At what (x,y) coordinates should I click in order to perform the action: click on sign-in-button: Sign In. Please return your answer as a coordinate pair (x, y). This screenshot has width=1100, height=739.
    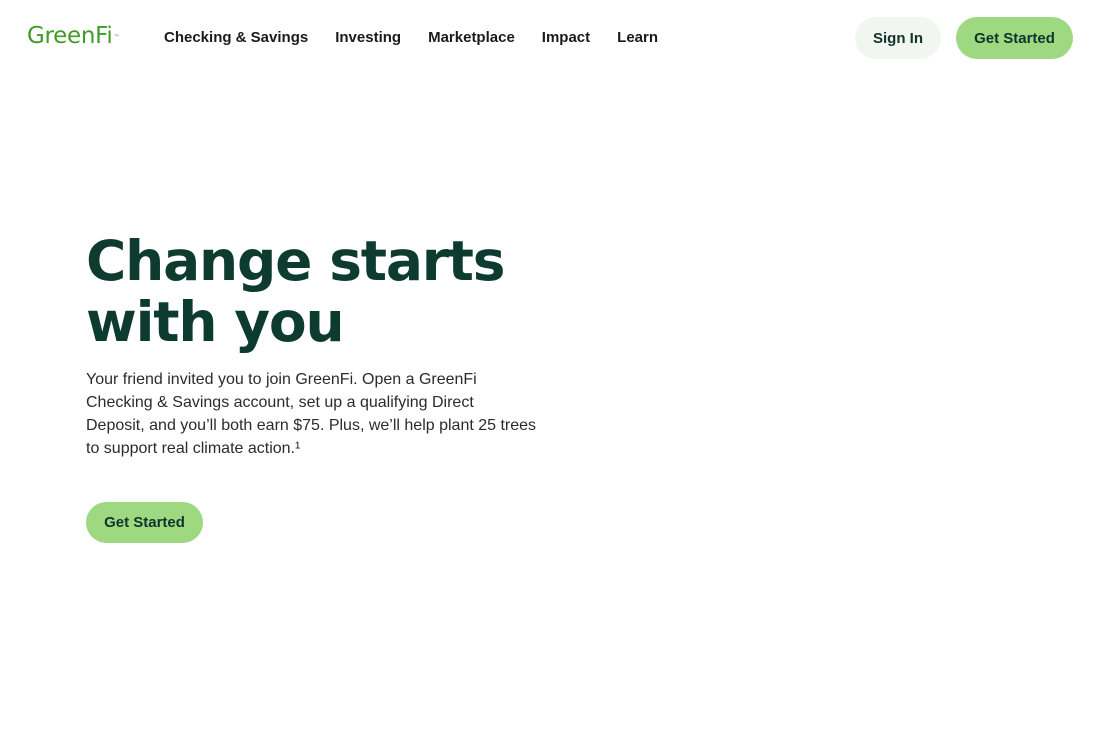
    Looking at the image, I should click on (898, 38).